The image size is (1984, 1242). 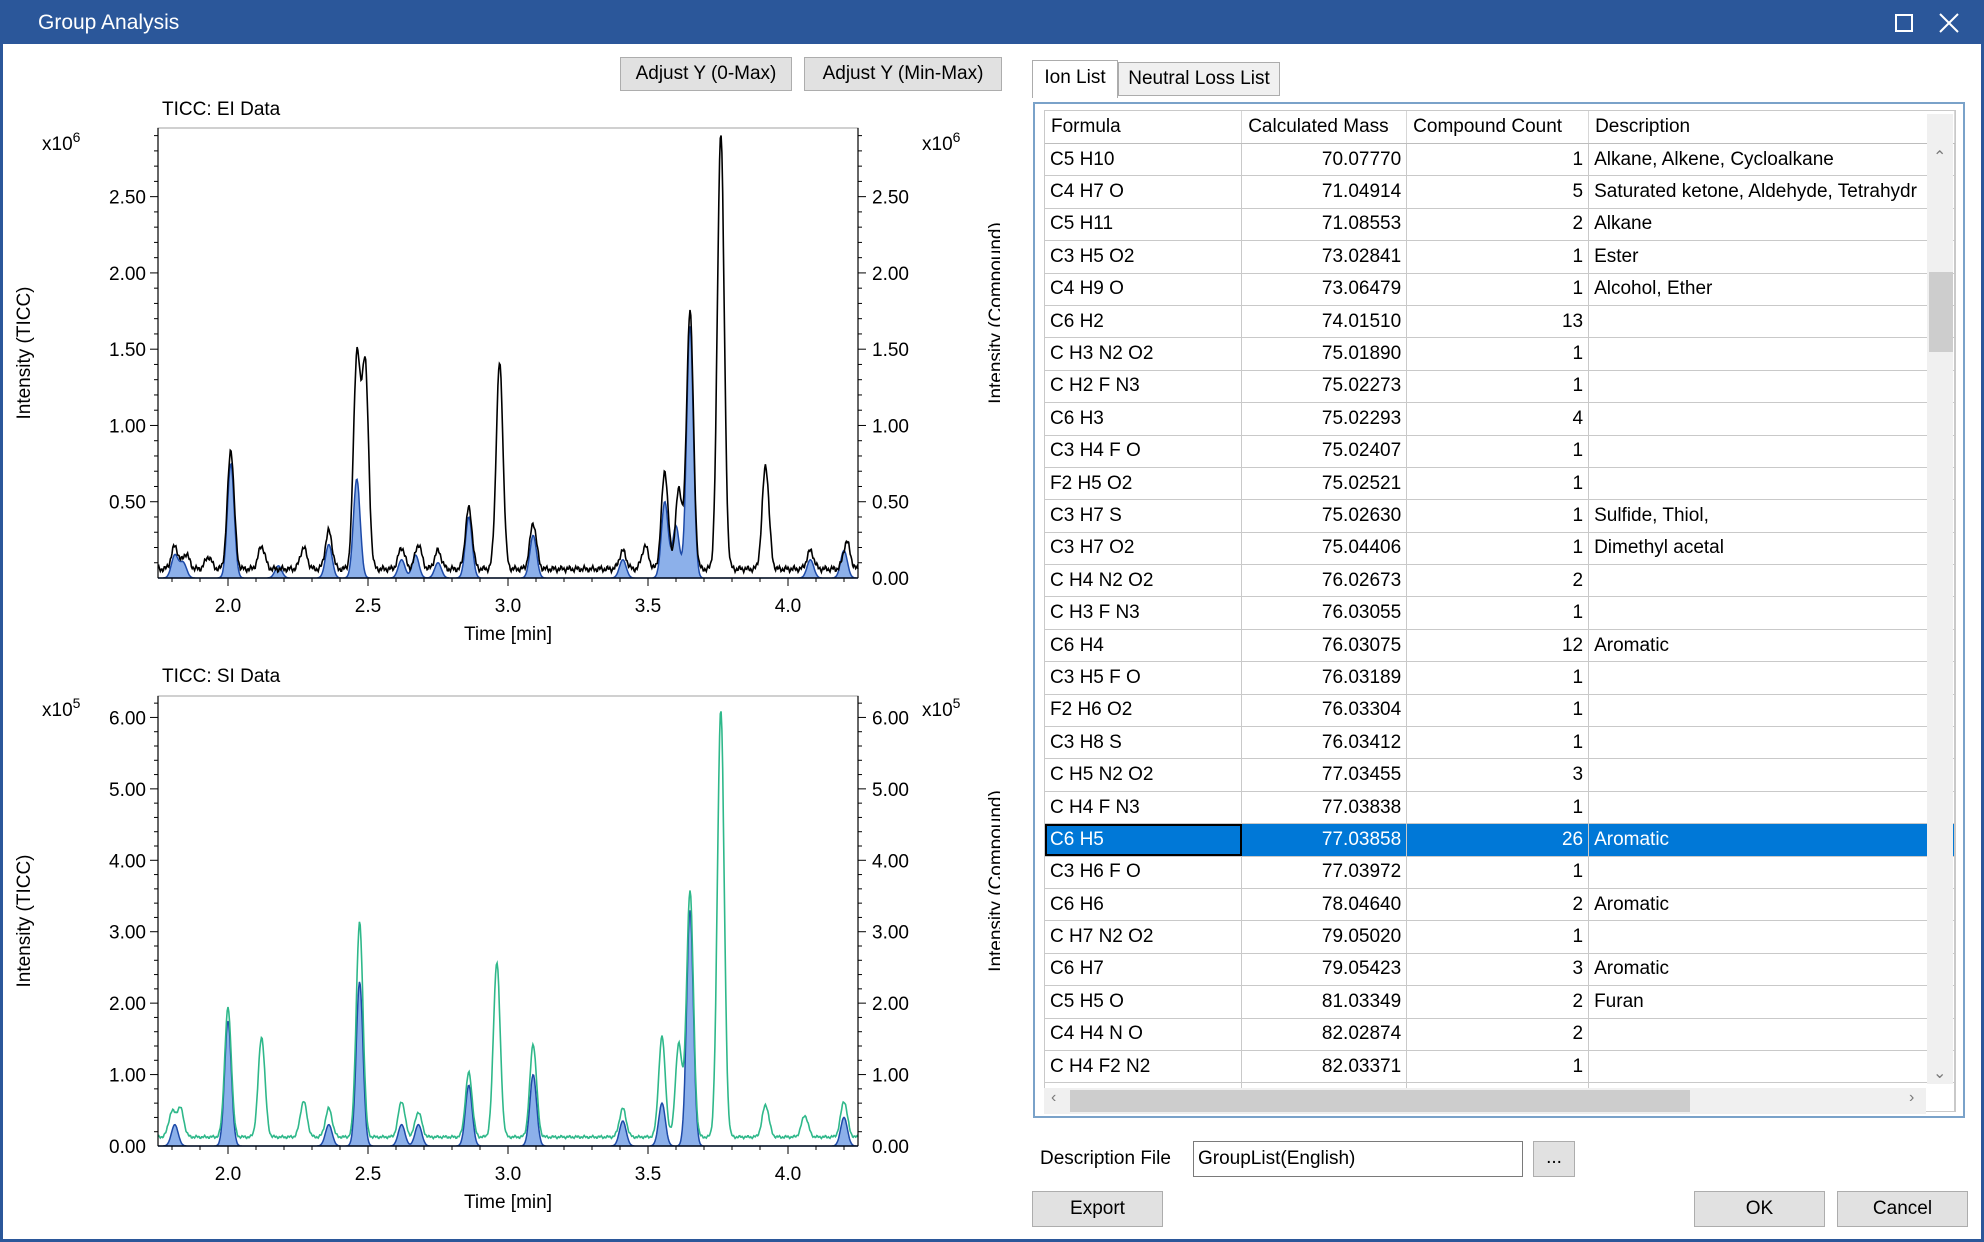 What do you see at coordinates (1500, 225) in the screenshot?
I see `table-row: C5 H11 71.08553 2 Alkane` at bounding box center [1500, 225].